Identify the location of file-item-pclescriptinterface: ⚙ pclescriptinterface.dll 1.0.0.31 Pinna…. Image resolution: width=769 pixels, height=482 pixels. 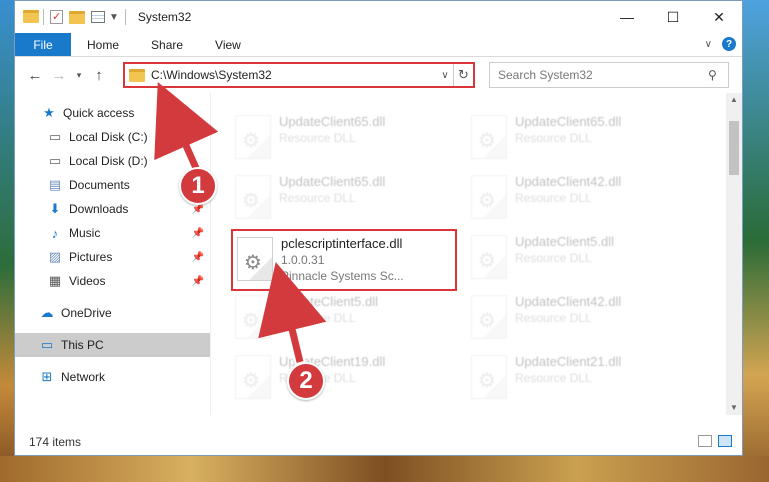
(344, 260).